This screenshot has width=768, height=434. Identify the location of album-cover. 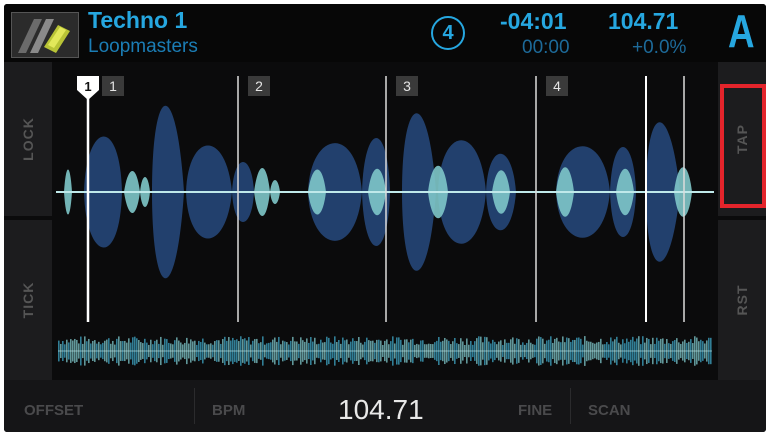
(45, 35).